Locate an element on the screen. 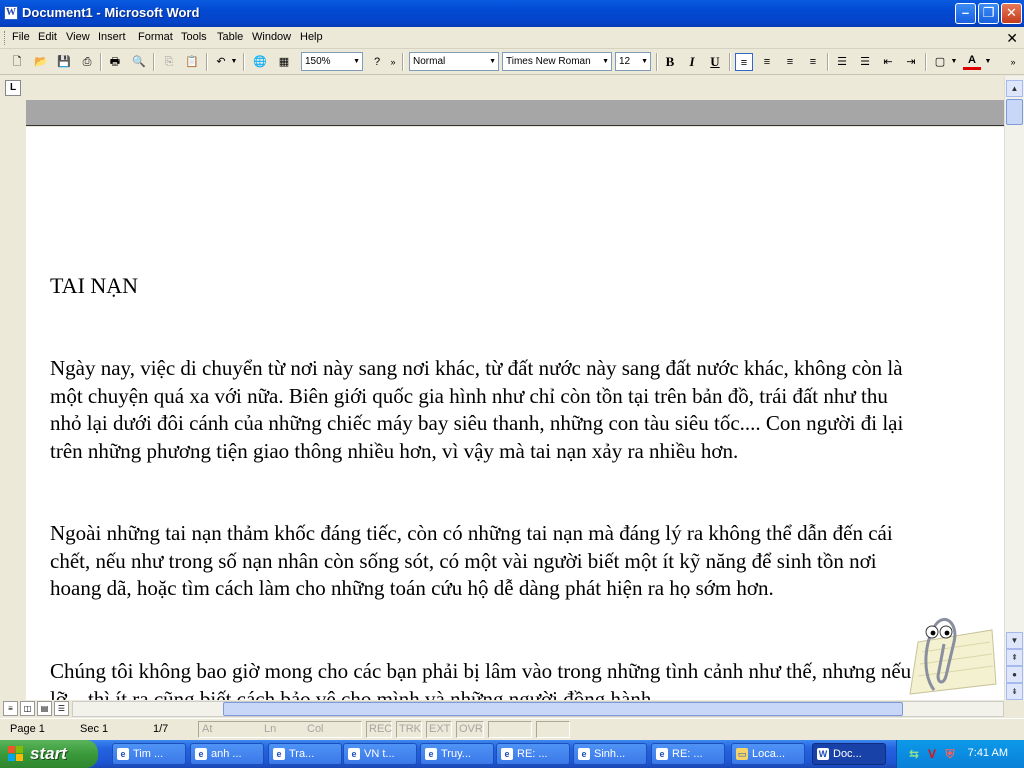 Image resolution: width=1024 pixels, height=768 pixels. select-browse-object-icon: ● is located at coordinates (1014, 674).